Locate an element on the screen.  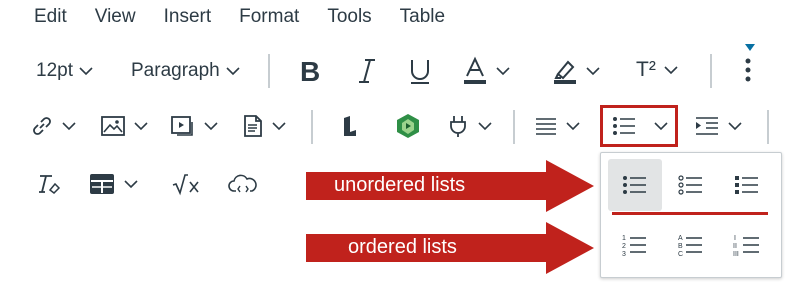
list-option-circle is located at coordinates (691, 185).